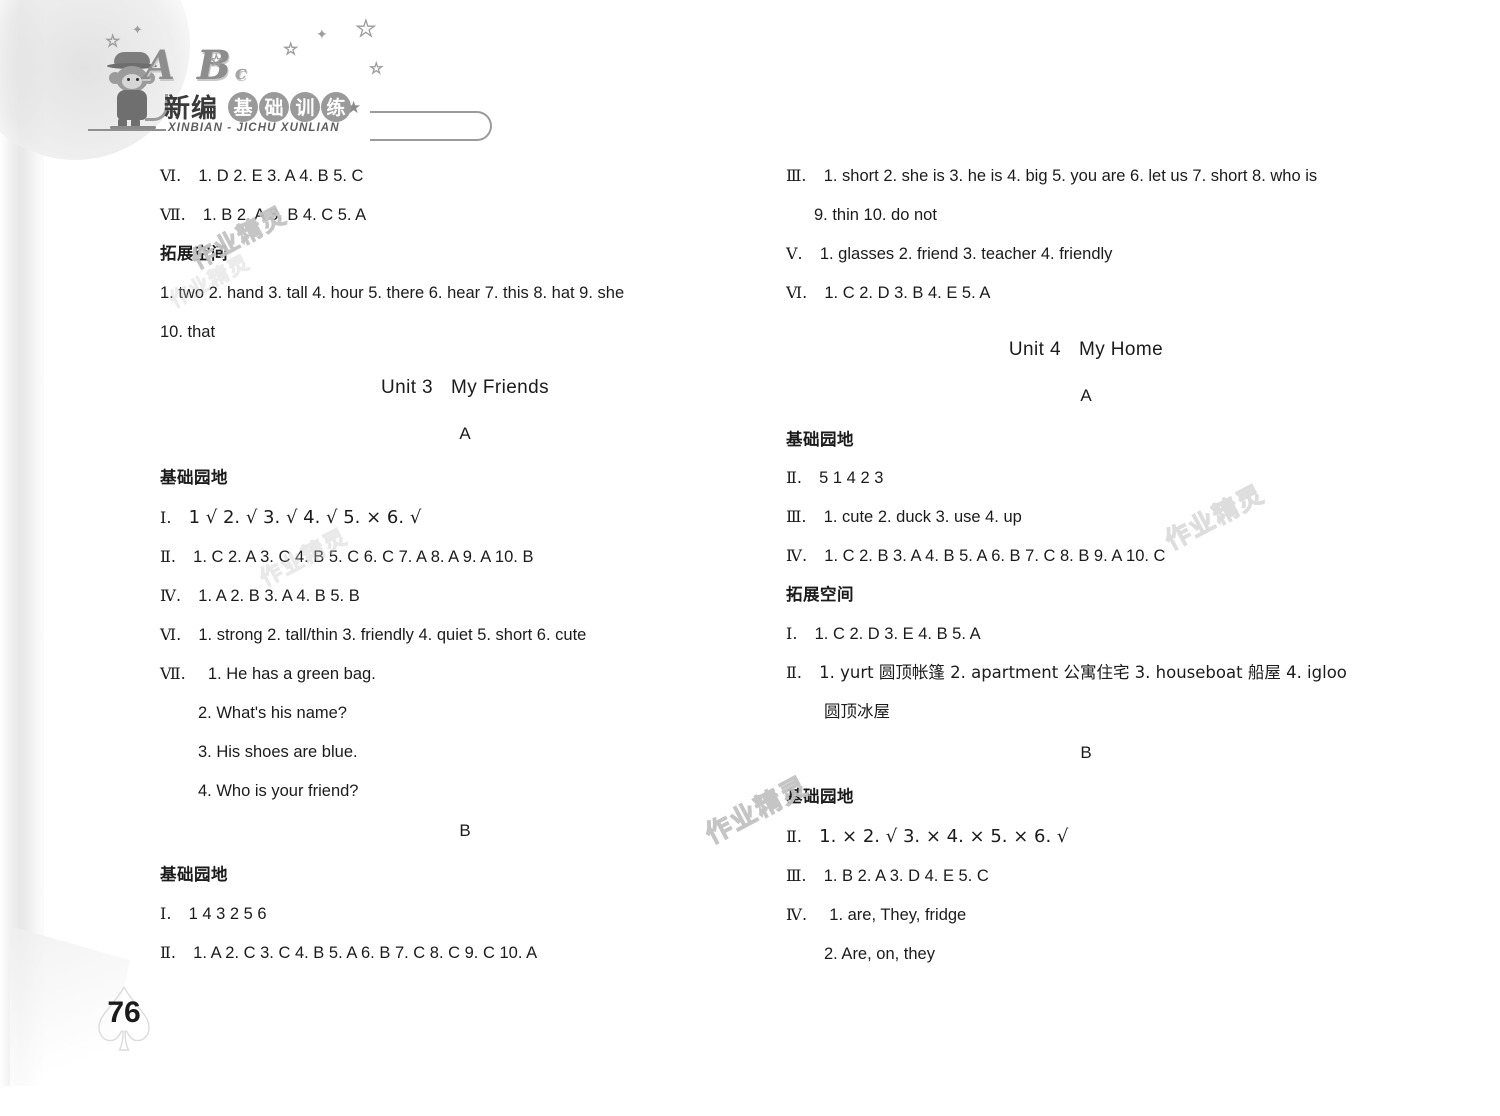 The image size is (1500, 1116). What do you see at coordinates (944, 836) in the screenshot?
I see `answer-text: 1. × 2. √ 3. × 4. × 5. × 6. √` at bounding box center [944, 836].